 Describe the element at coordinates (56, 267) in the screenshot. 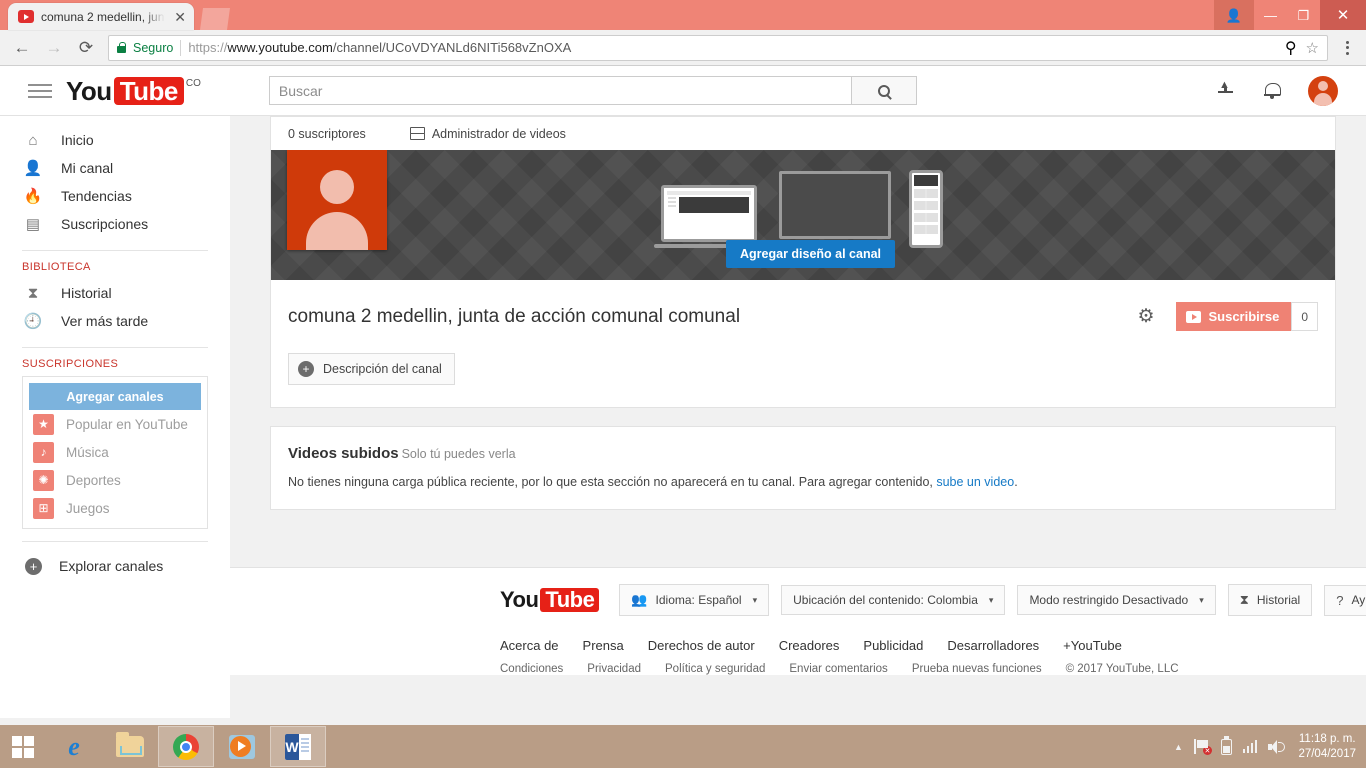

I see `sidebar-heading-biblioteca: BIBLIOTECA` at that location.